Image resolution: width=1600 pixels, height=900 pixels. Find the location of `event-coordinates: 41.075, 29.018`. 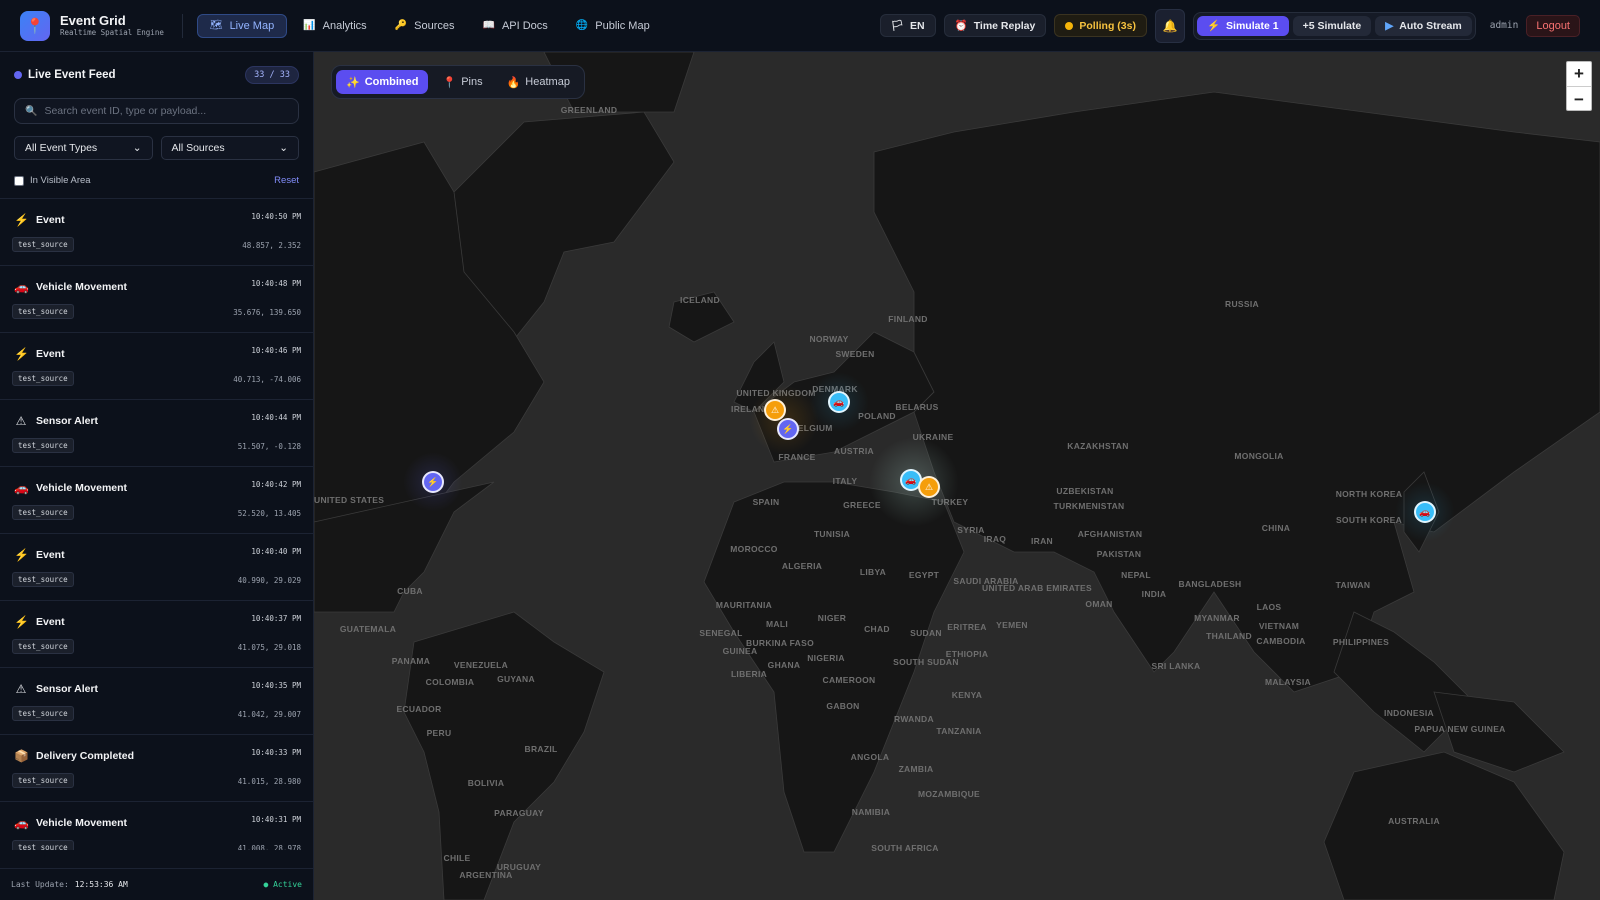

event-coordinates: 41.075, 29.018 is located at coordinates (269, 647).